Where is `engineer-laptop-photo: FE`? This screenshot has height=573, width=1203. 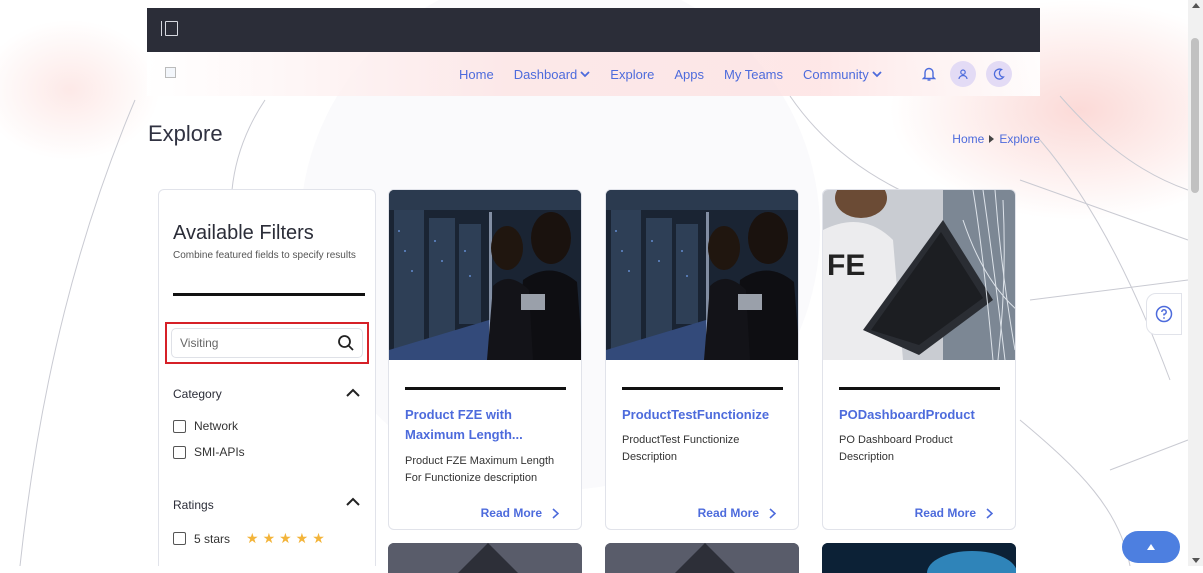 engineer-laptop-photo: FE is located at coordinates (919, 275).